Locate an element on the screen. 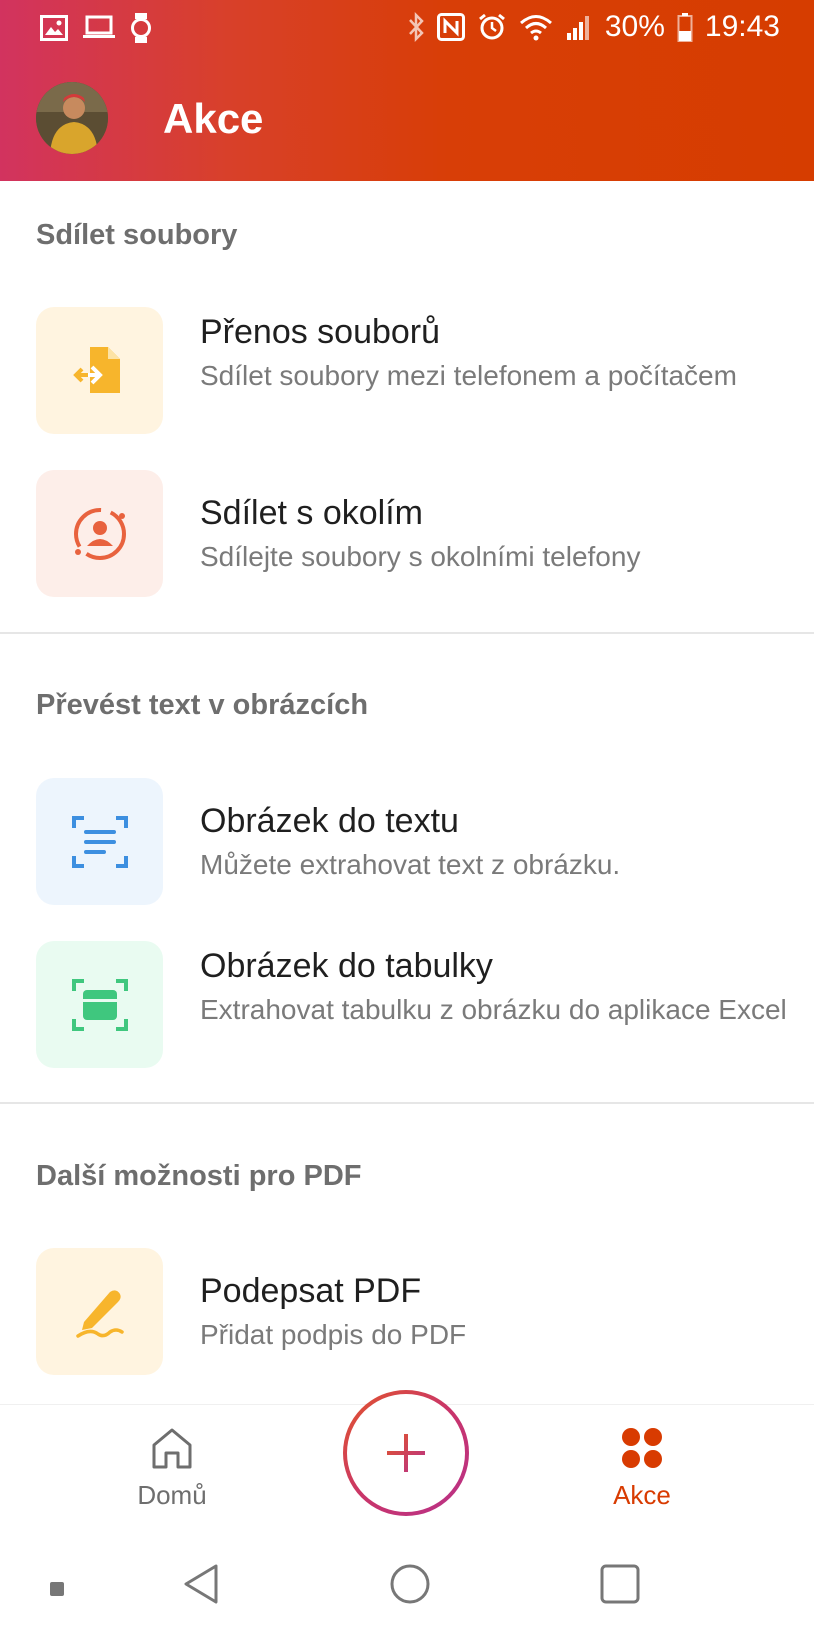 The width and height of the screenshot is (814, 1628). system-navigation-bar is located at coordinates (407, 1586).